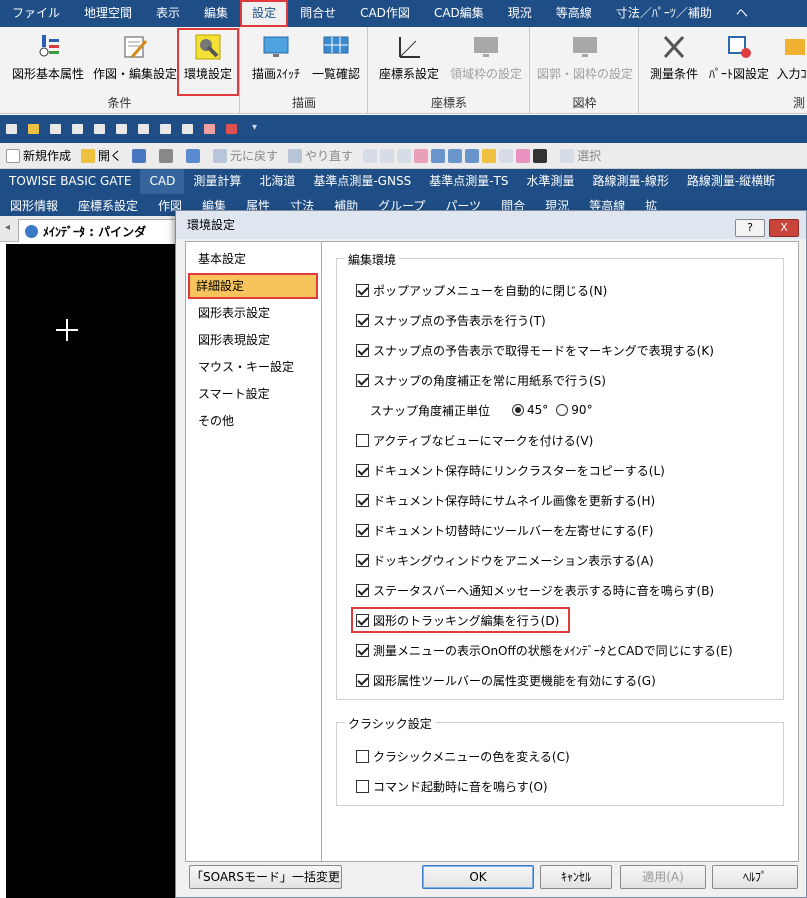  Describe the element at coordinates (535, 590) in the screenshot. I see `chk-status-sound: ステータスバーへ通知メッセージを表示する時に音を鳴らす(B)` at that location.